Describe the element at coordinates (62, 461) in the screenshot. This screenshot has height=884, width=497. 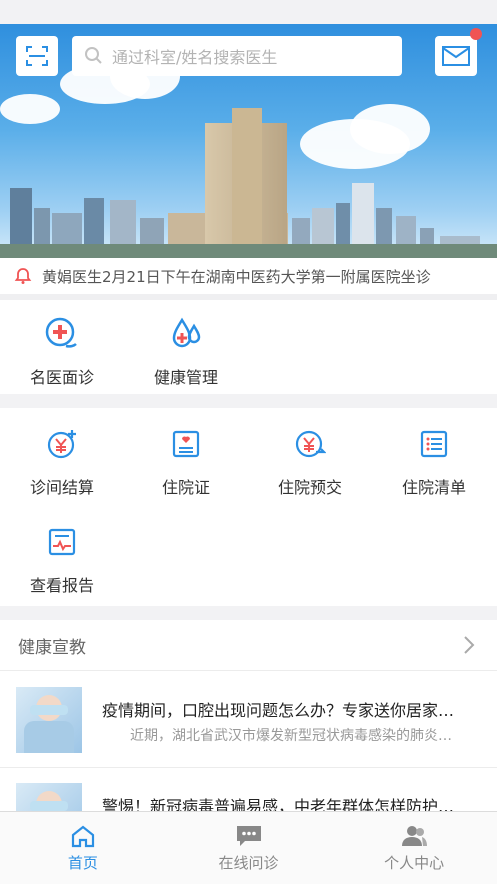
I see `service-clinic-settlement: 诊间结算` at that location.